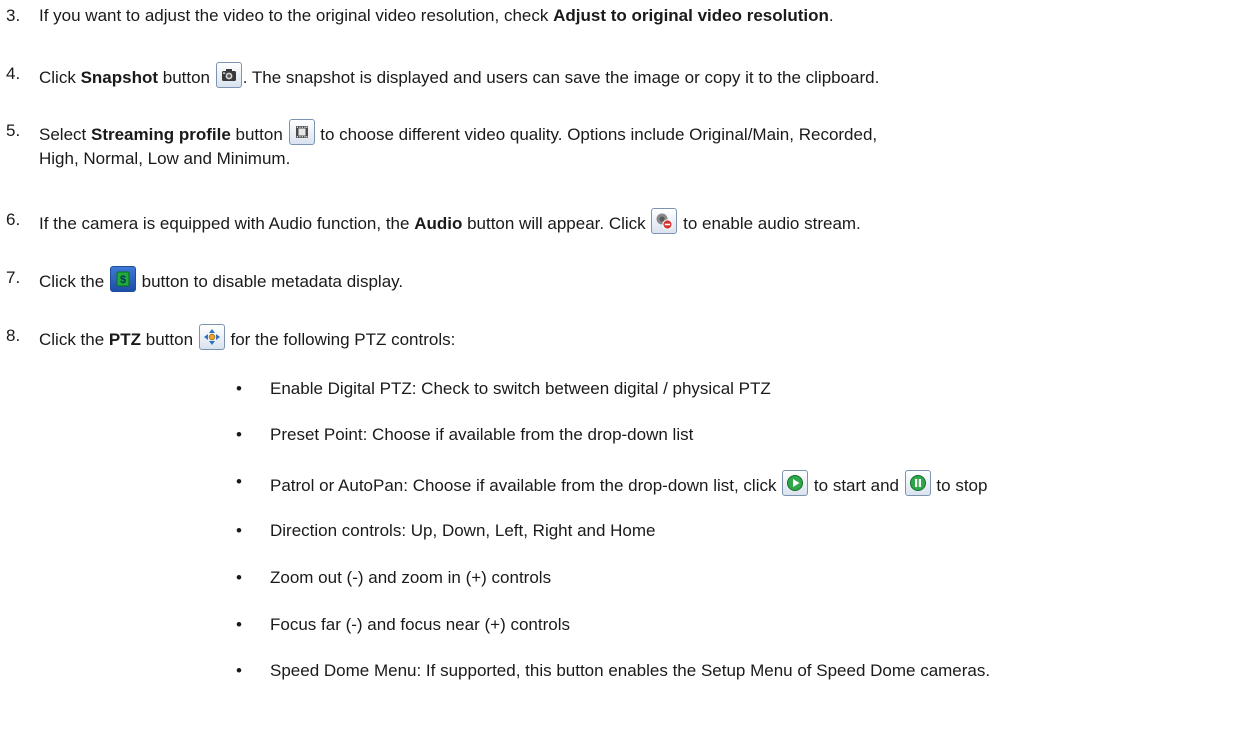 This screenshot has width=1258, height=744. What do you see at coordinates (125, 339) in the screenshot?
I see `button-name-ptz: PTZ` at bounding box center [125, 339].